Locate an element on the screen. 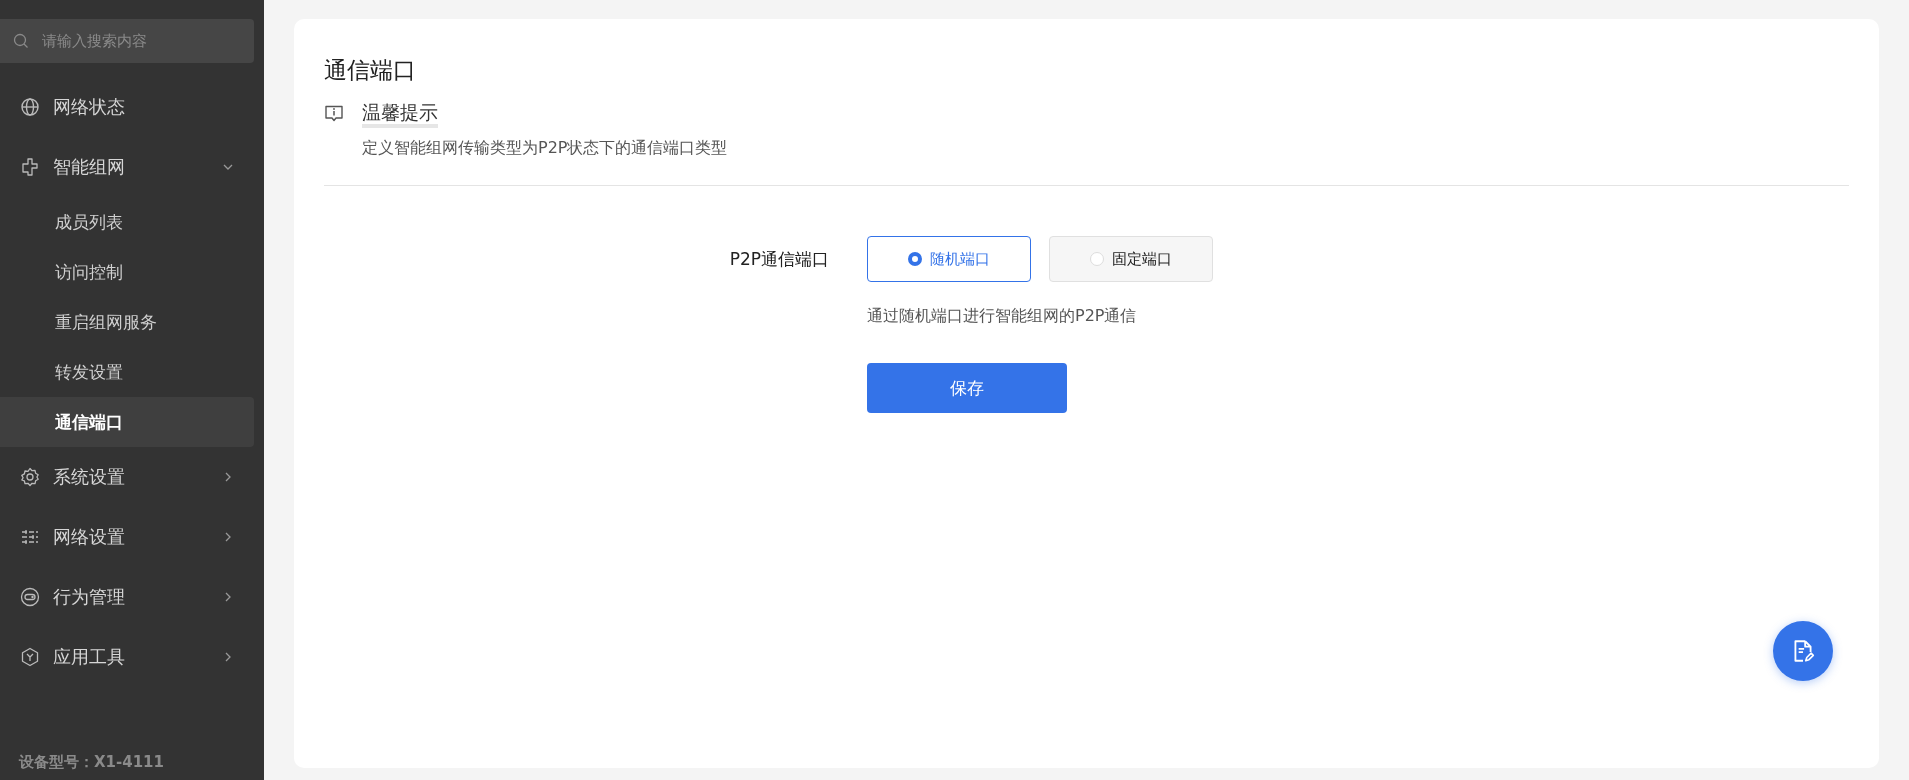 This screenshot has height=780, width=1909. submenu-item: 重启组网服务 is located at coordinates (127, 322).